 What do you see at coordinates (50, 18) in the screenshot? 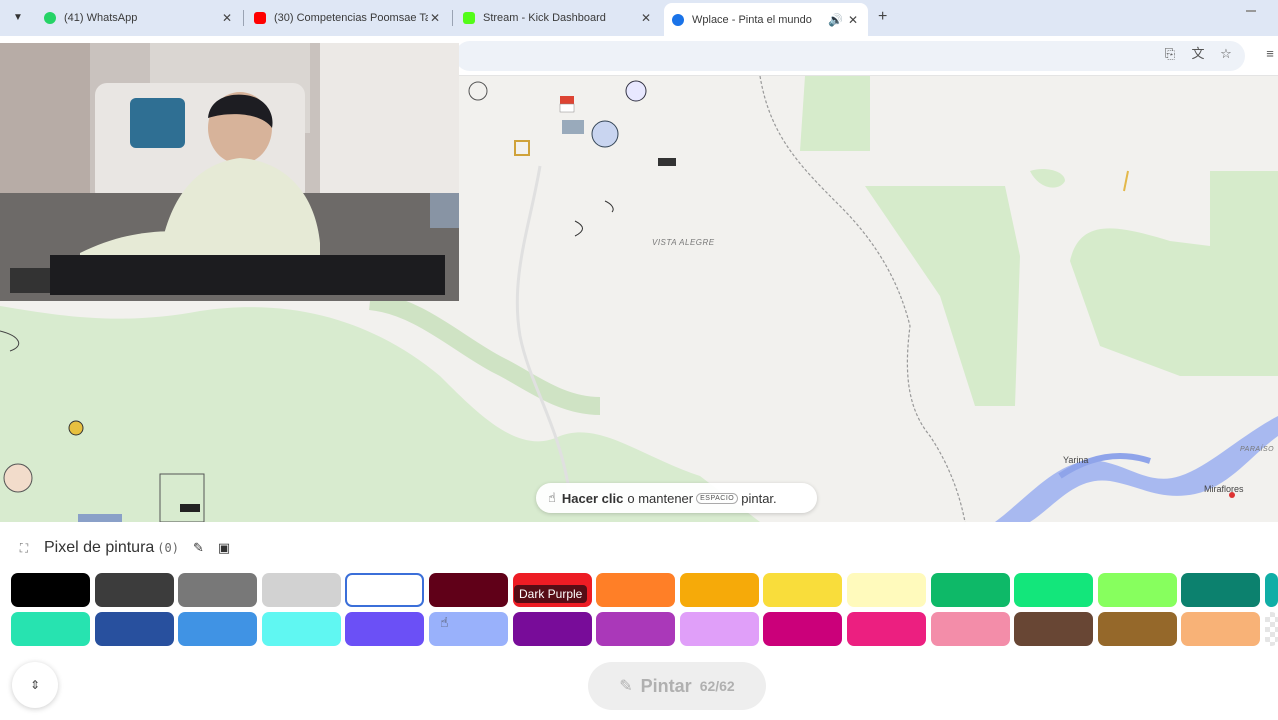
I see `whatsapp-icon` at bounding box center [50, 18].